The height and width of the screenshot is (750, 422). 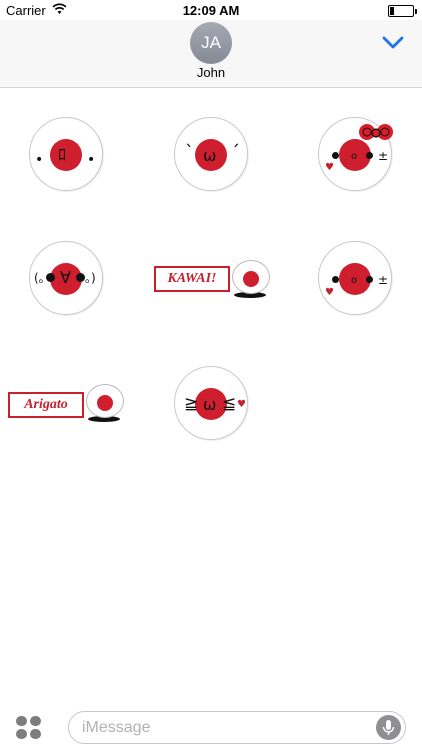 I want to click on battery-level, so click(x=392, y=11).